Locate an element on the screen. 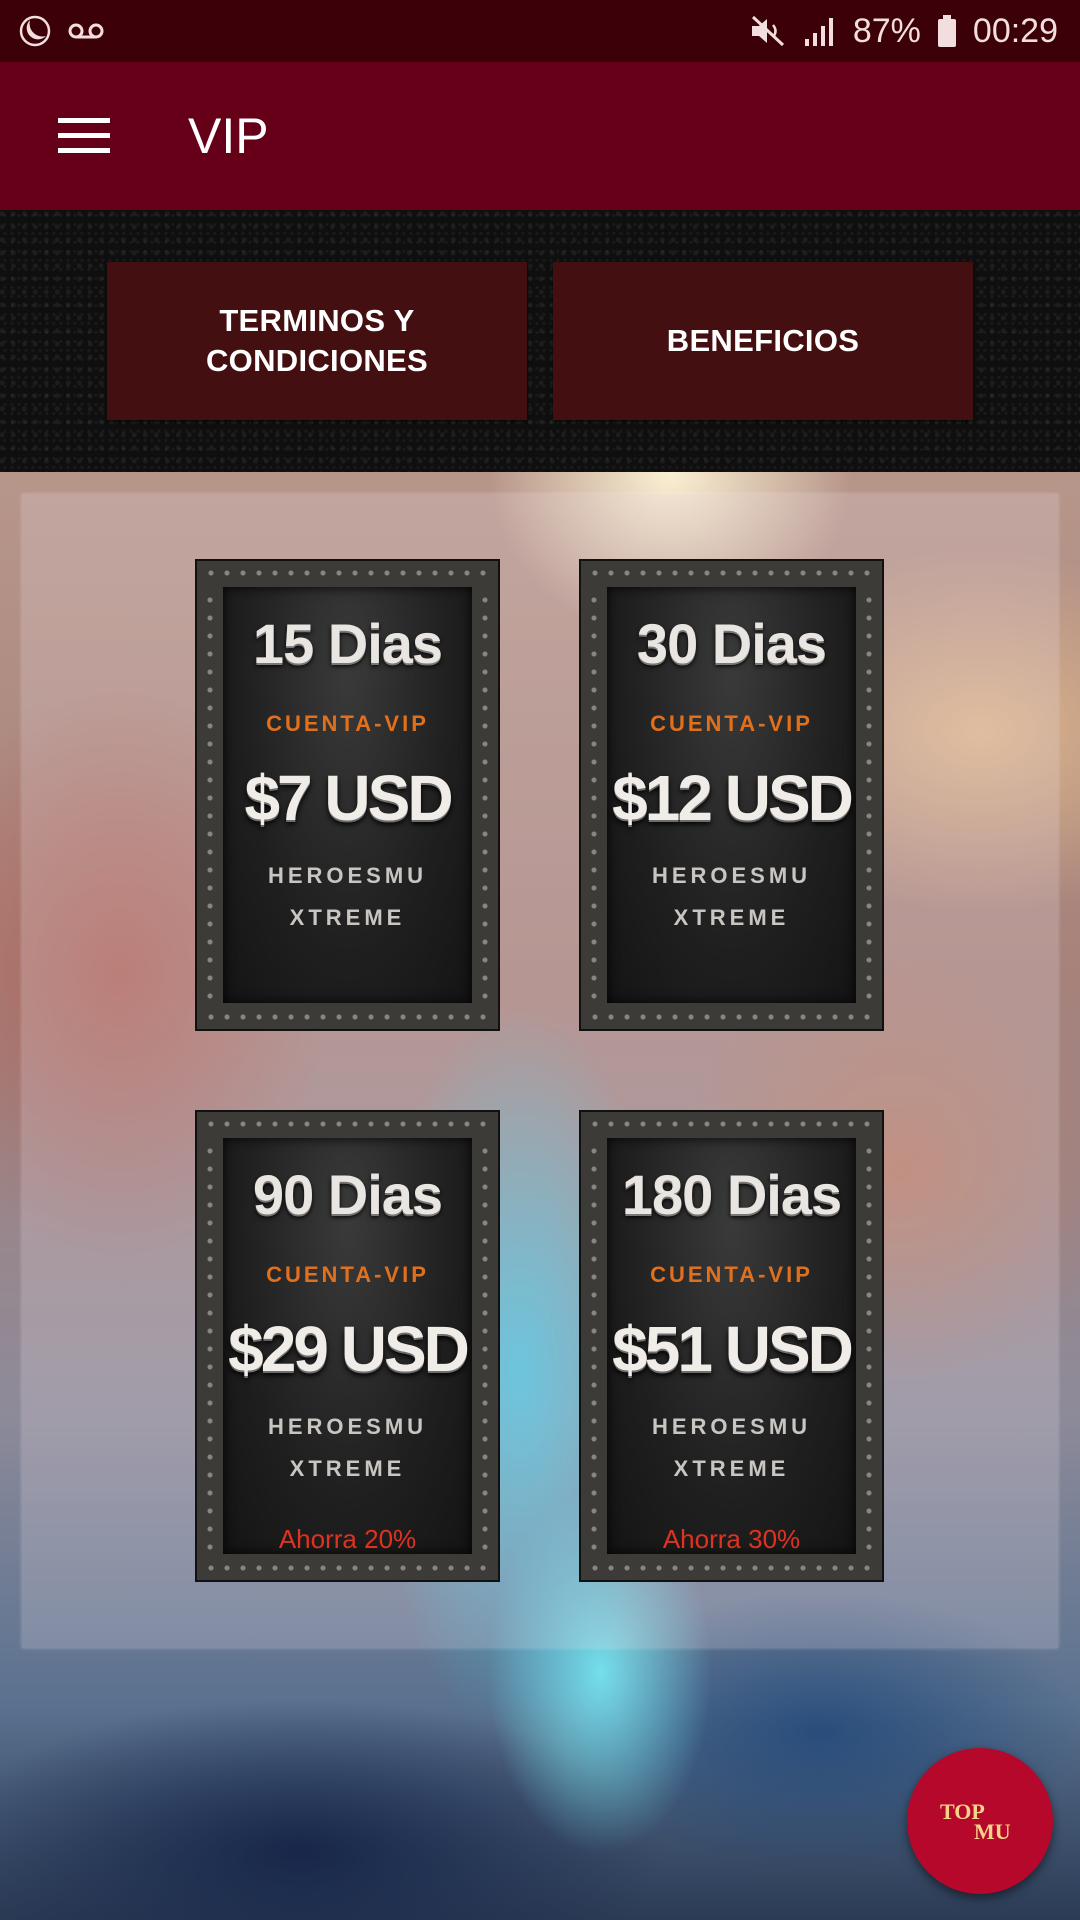  status-bar: 87% 00:29 is located at coordinates (540, 31).